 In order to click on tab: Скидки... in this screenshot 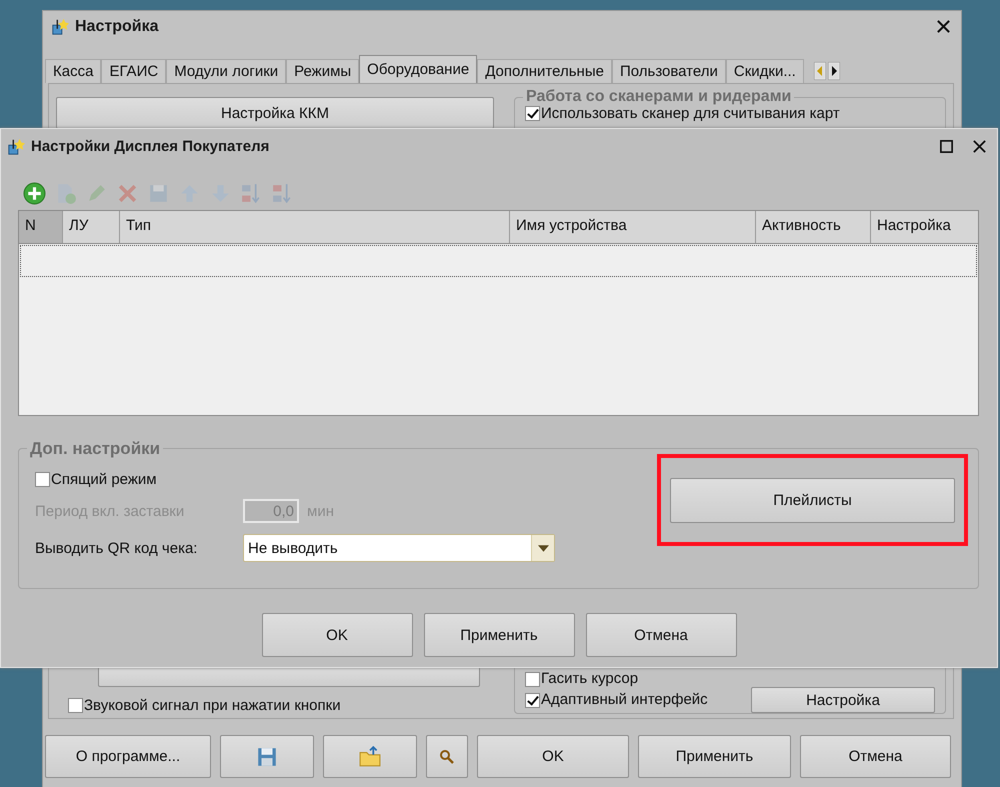, I will do `click(765, 71)`.